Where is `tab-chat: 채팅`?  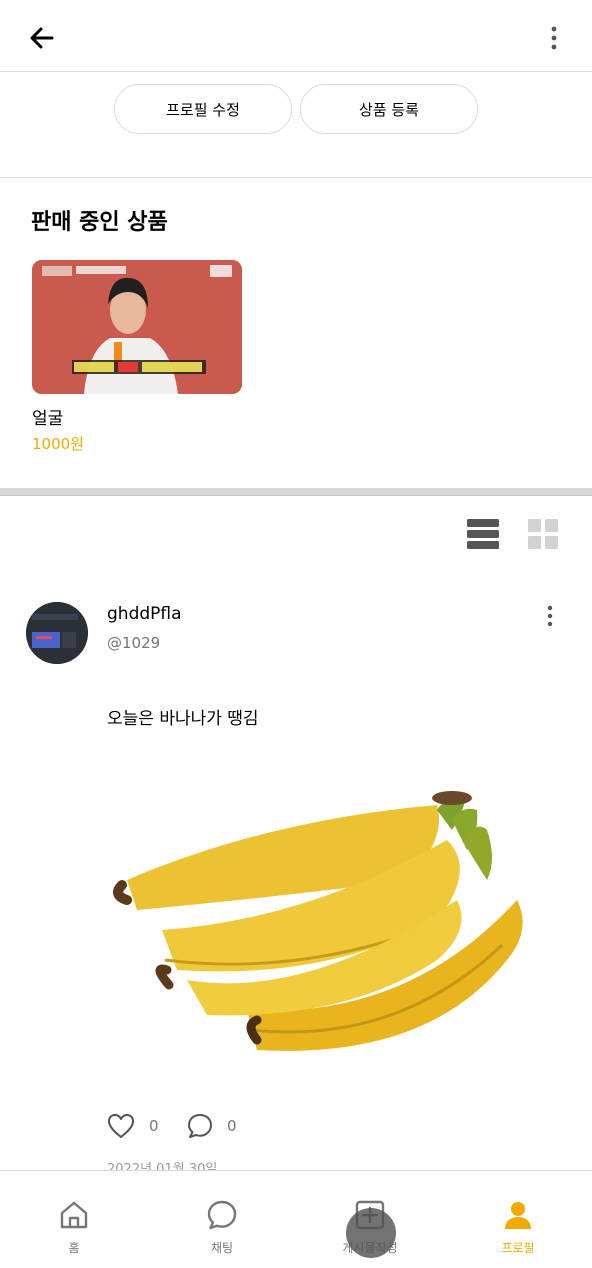
tab-chat: 채팅 is located at coordinates (222, 1219).